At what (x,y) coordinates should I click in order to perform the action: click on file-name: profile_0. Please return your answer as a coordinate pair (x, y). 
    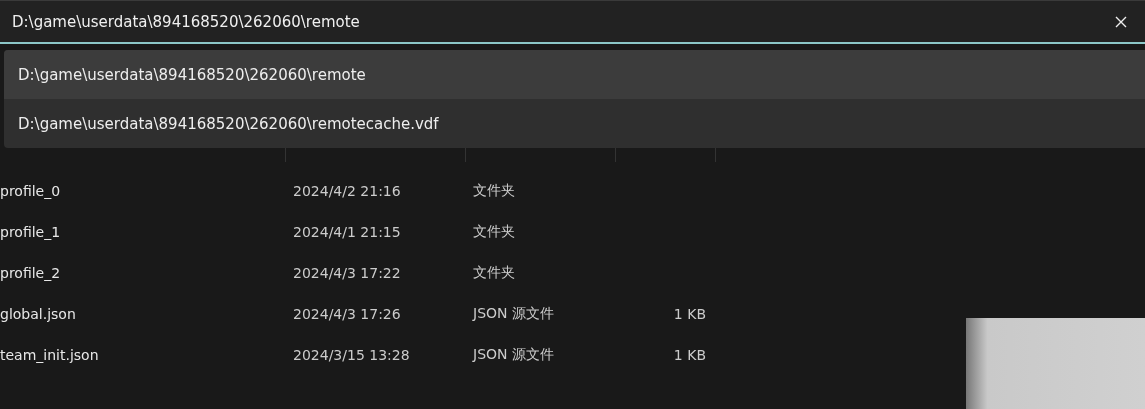
    Looking at the image, I should click on (146, 190).